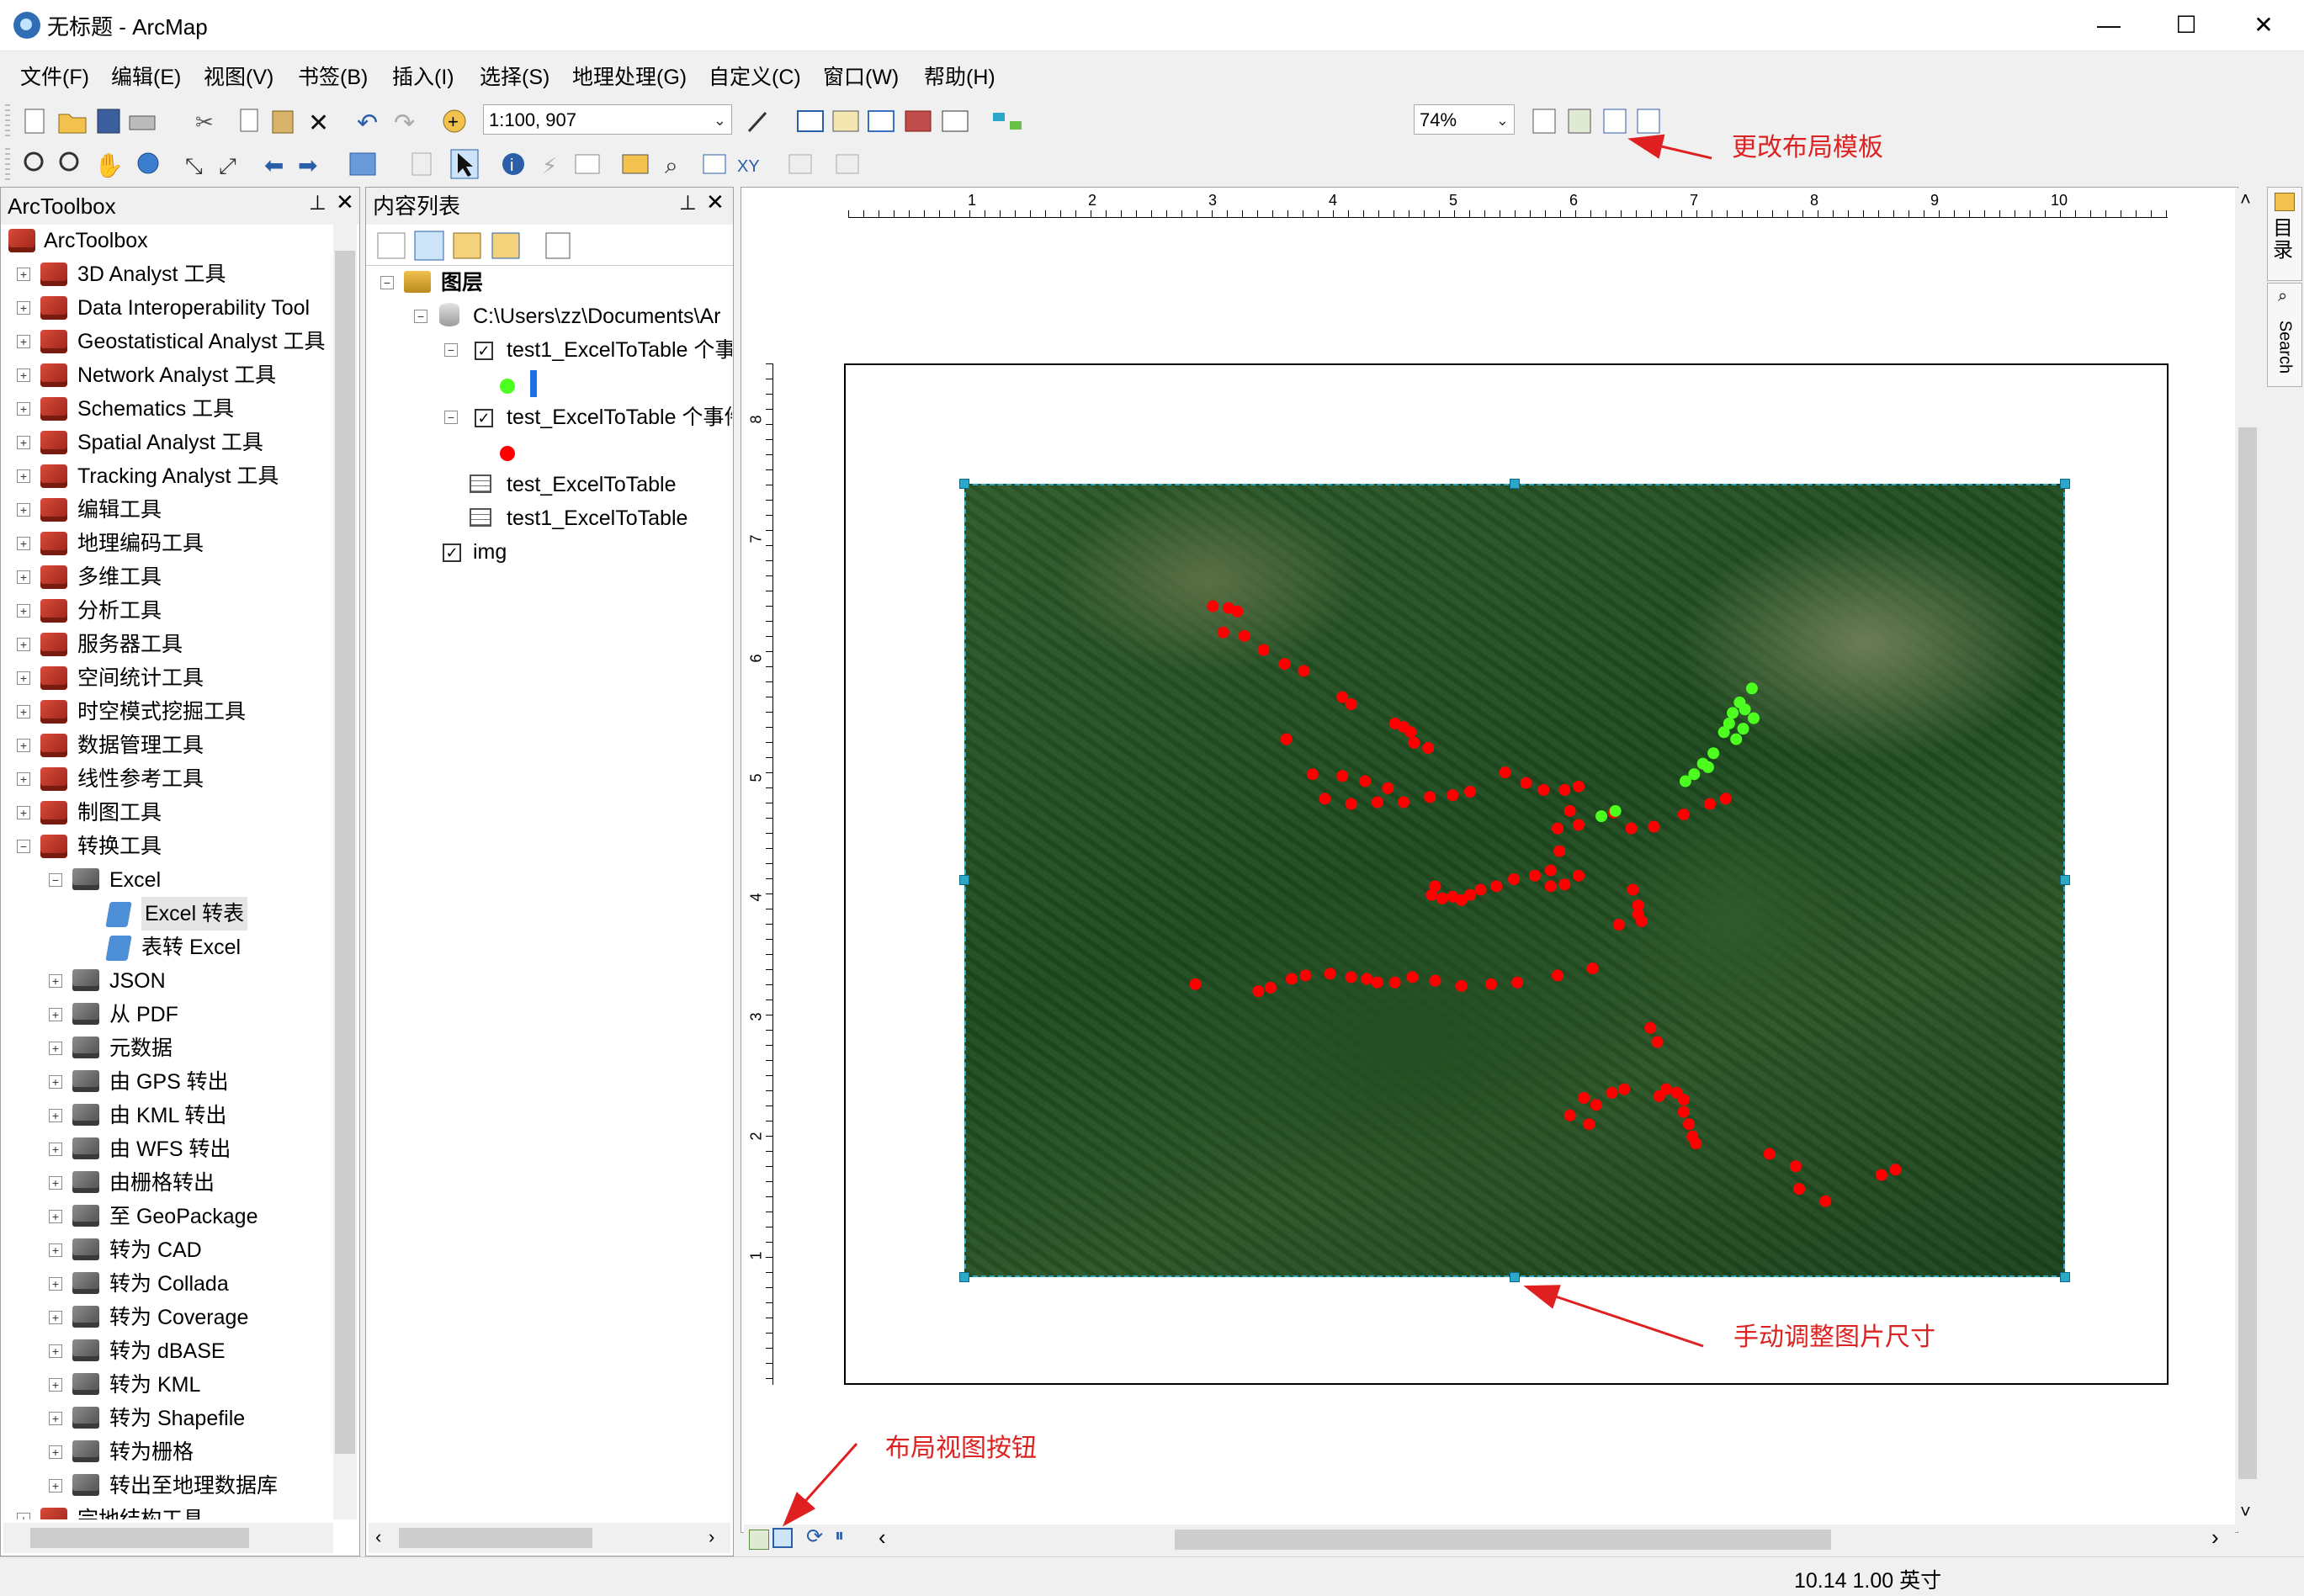  I want to click on catalog-side-tab: 目录, so click(2284, 234).